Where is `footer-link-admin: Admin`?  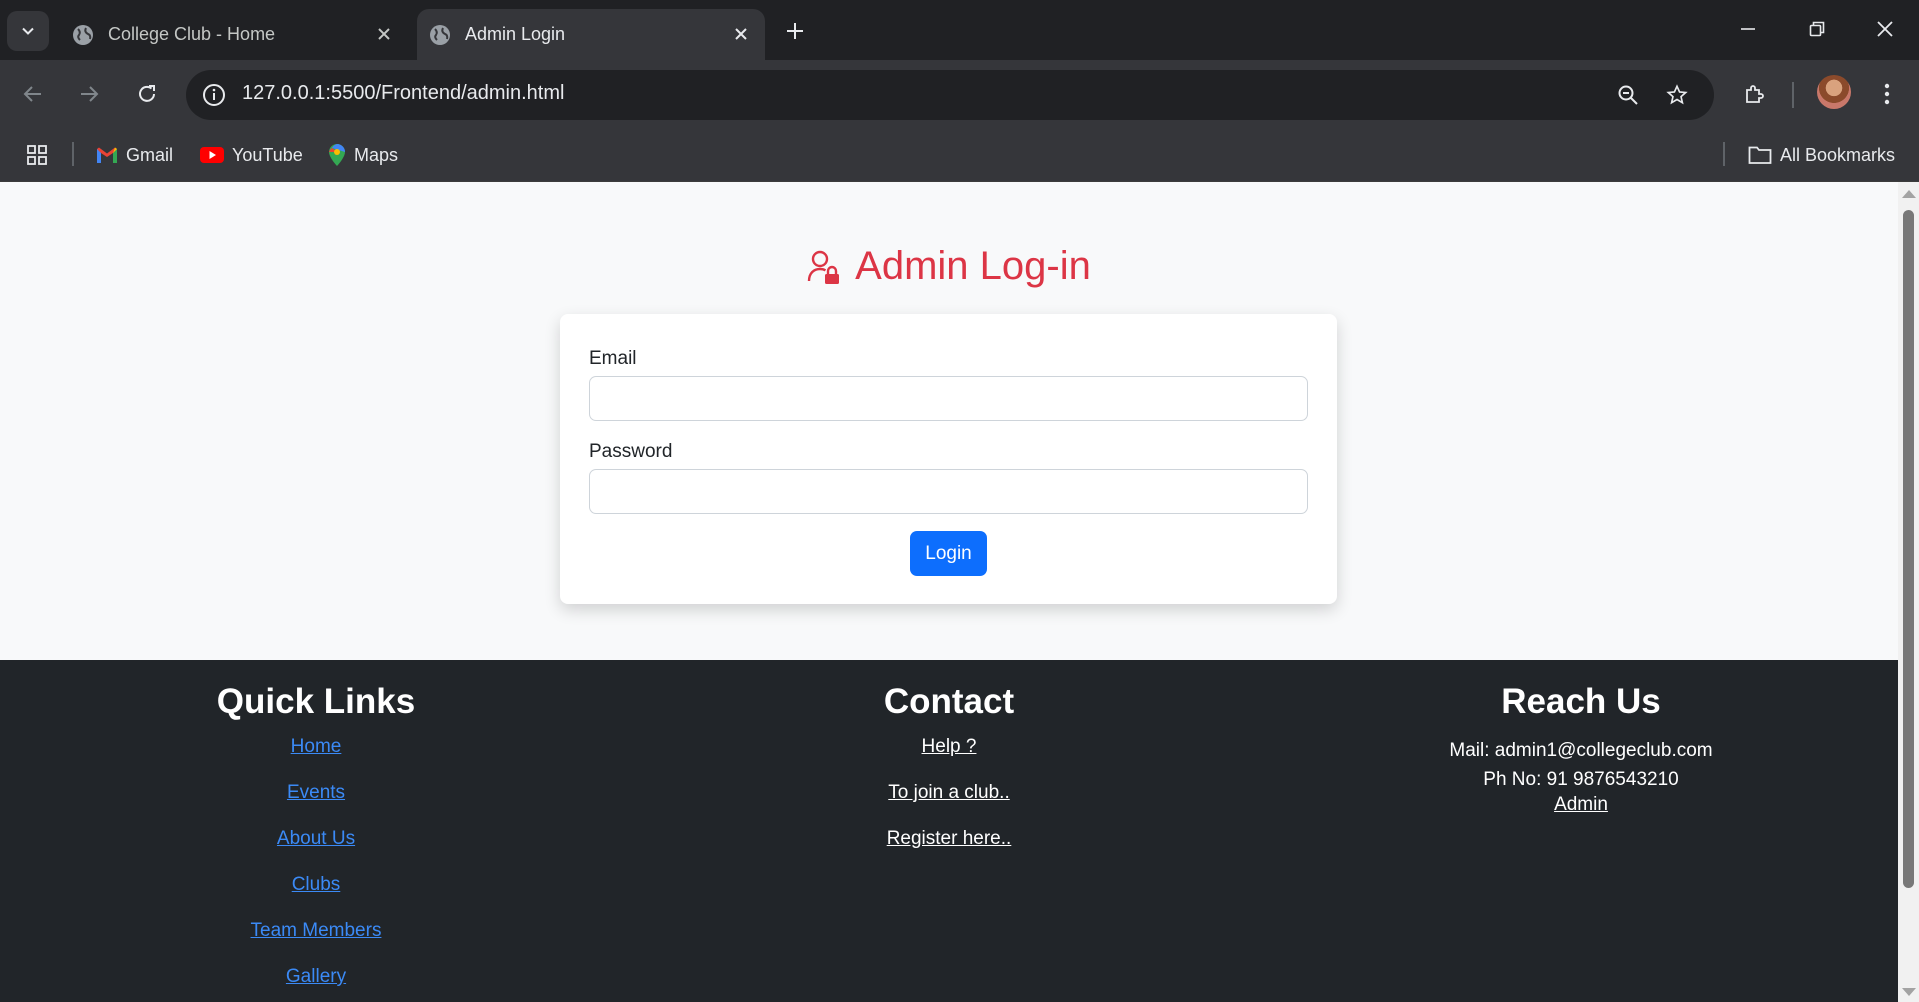
footer-link-admin: Admin is located at coordinates (1581, 805).